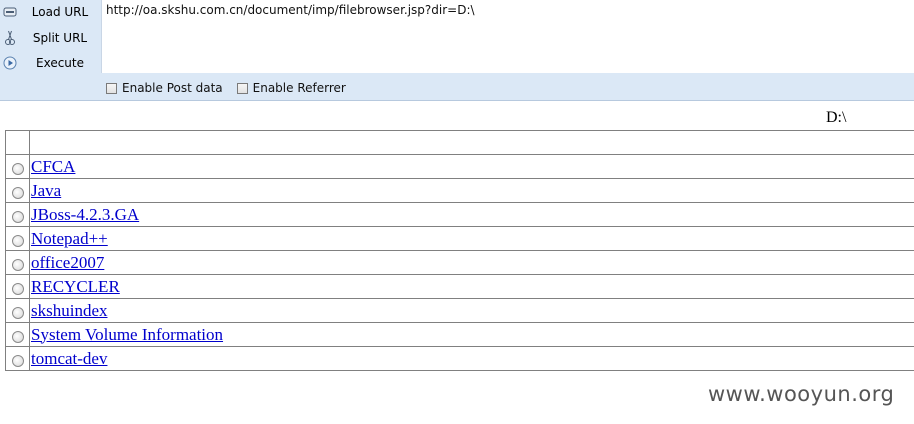  Describe the element at coordinates (17, 142) in the screenshot. I see `header-cell-select` at that location.